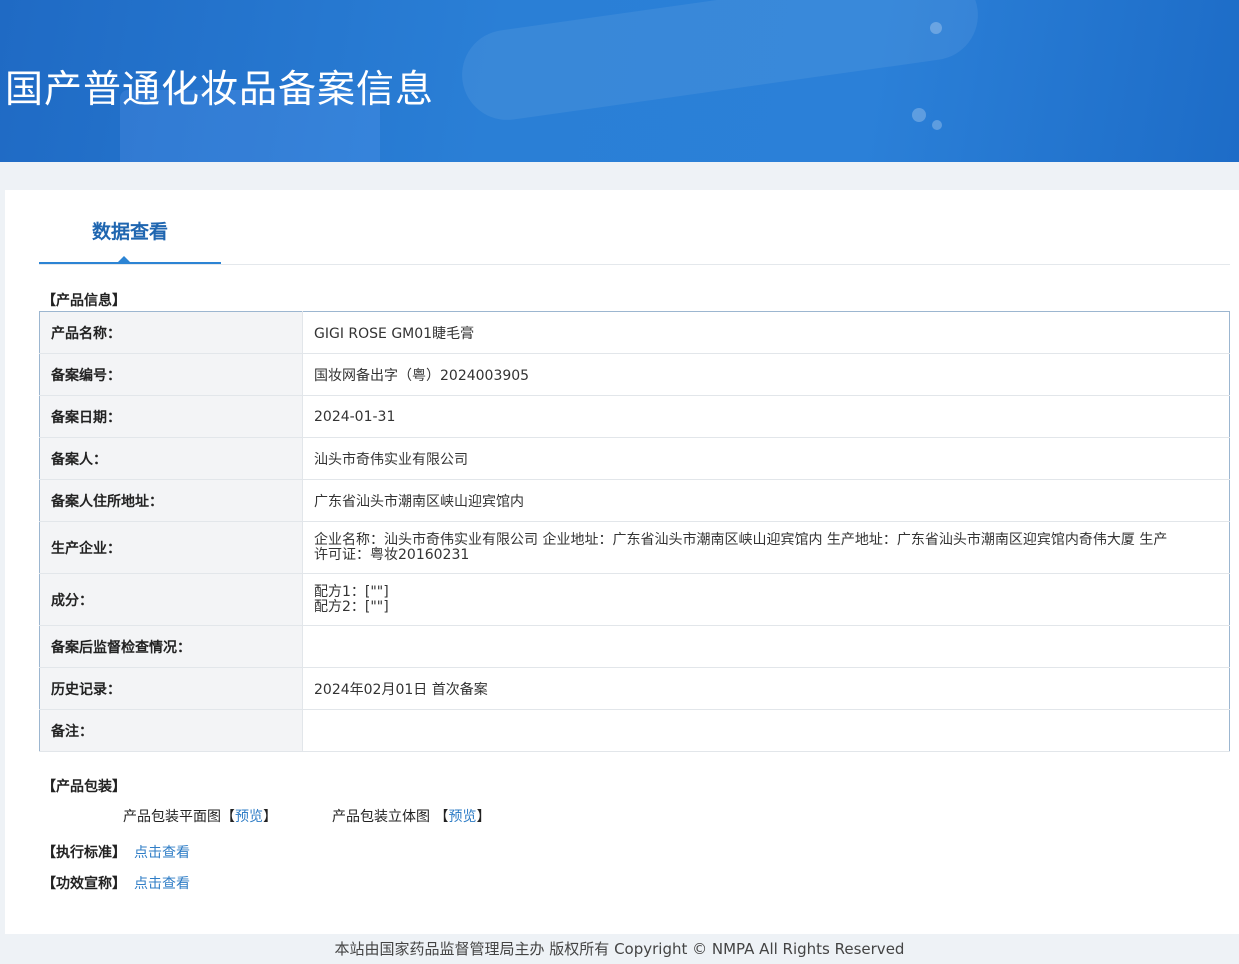 The image size is (1239, 964). I want to click on table-row: 备案后监督检查情况：, so click(634, 646).